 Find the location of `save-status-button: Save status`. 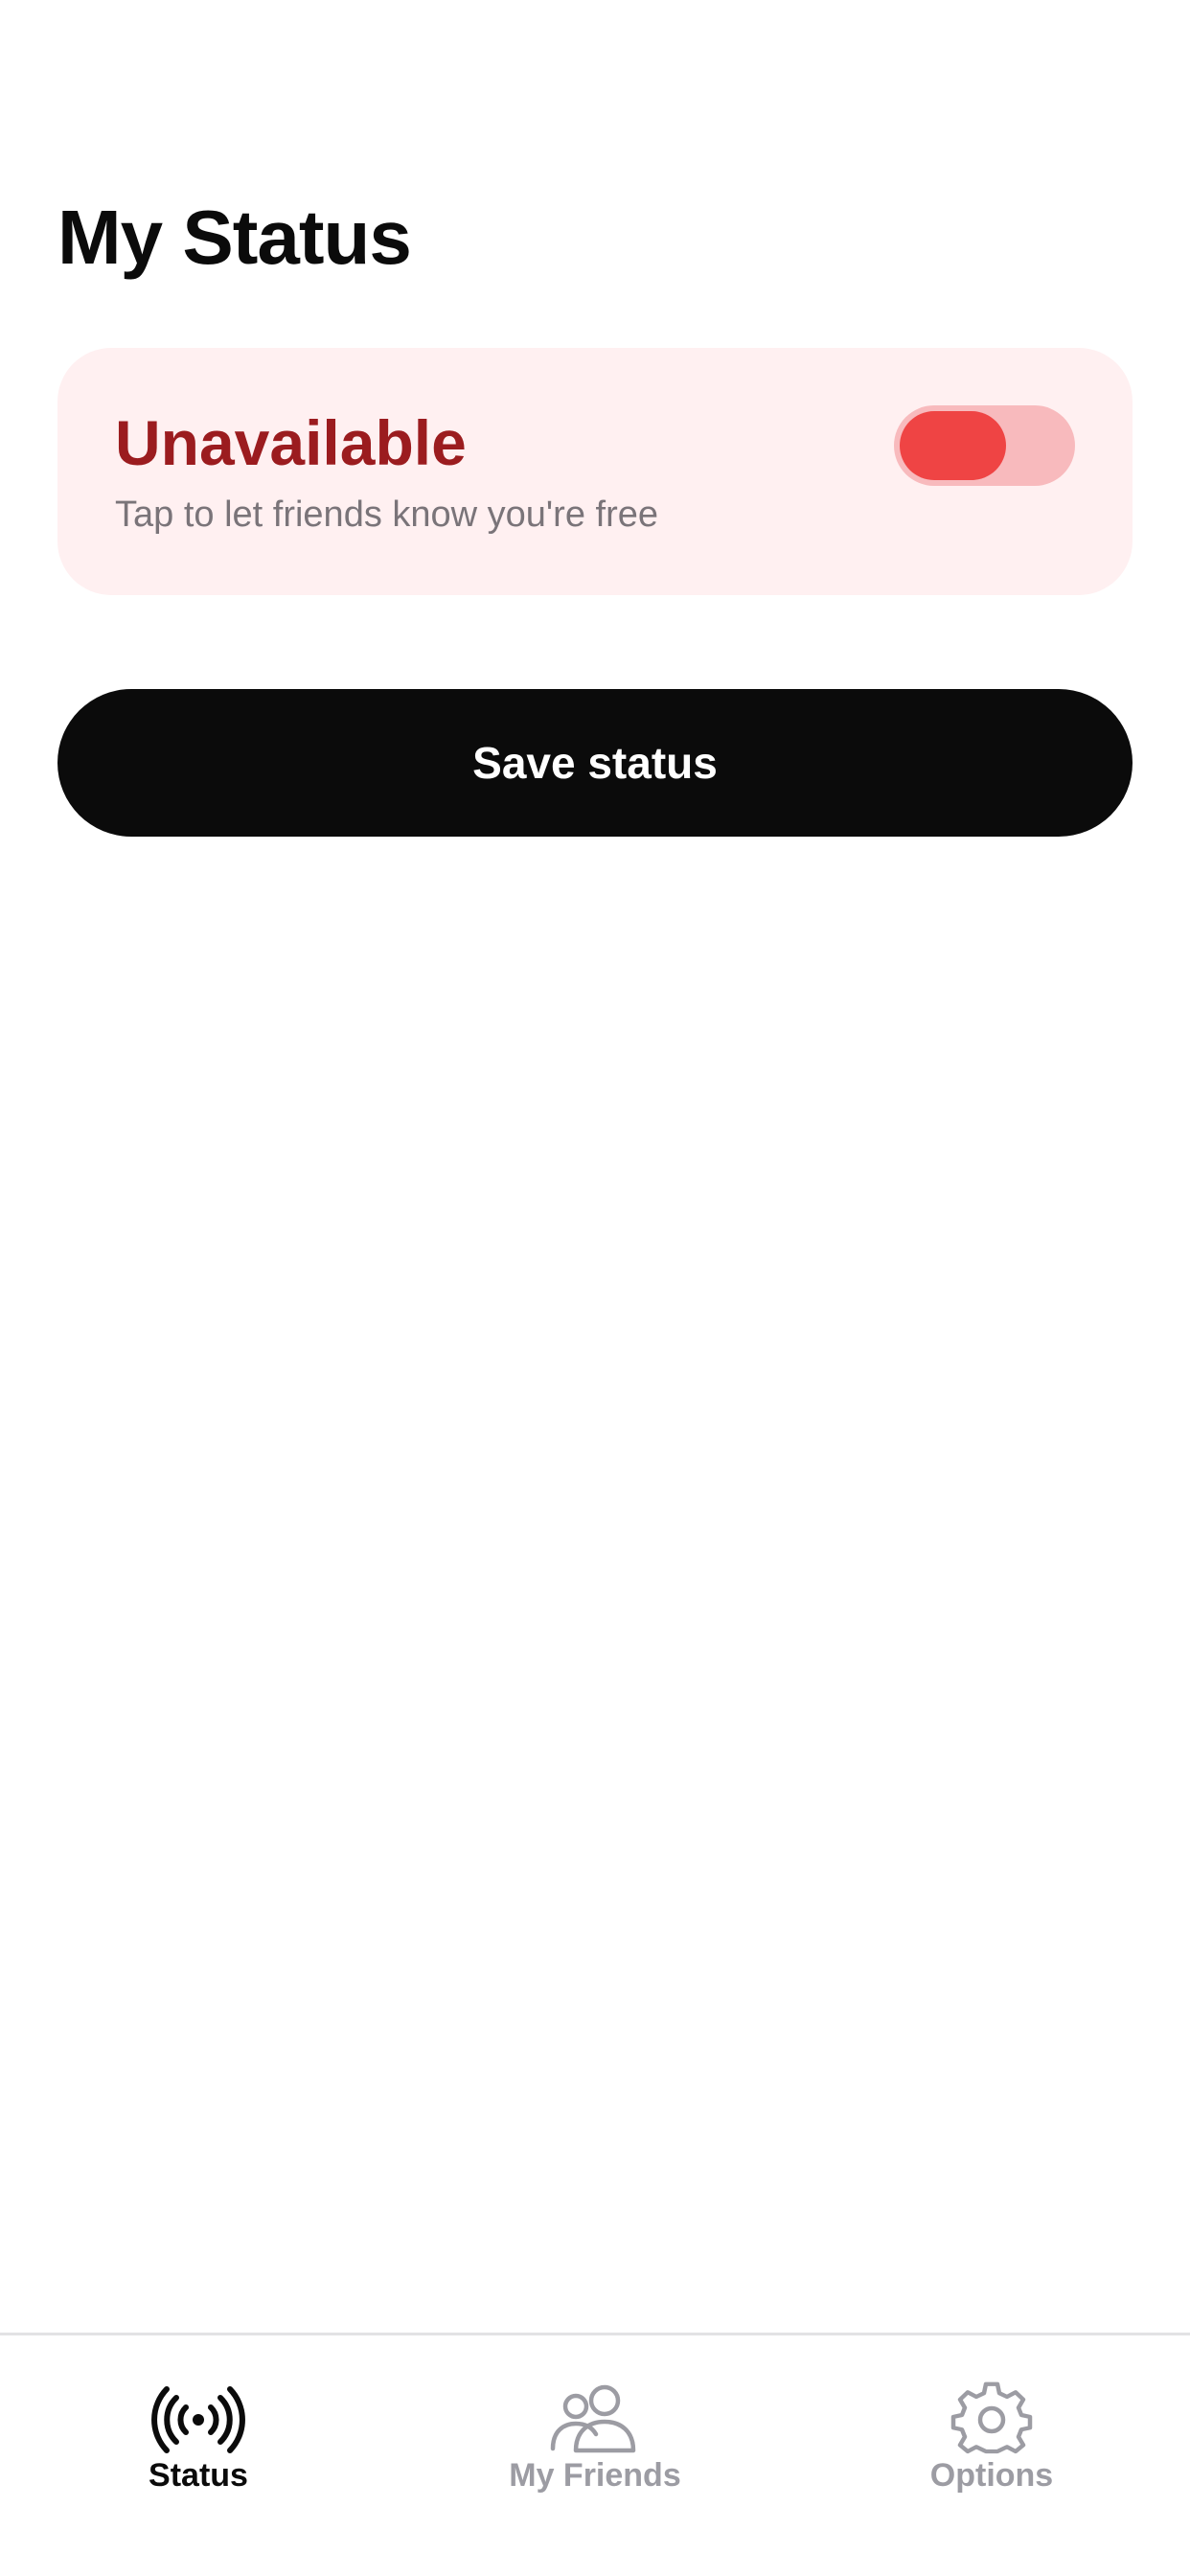

save-status-button: Save status is located at coordinates (595, 763).